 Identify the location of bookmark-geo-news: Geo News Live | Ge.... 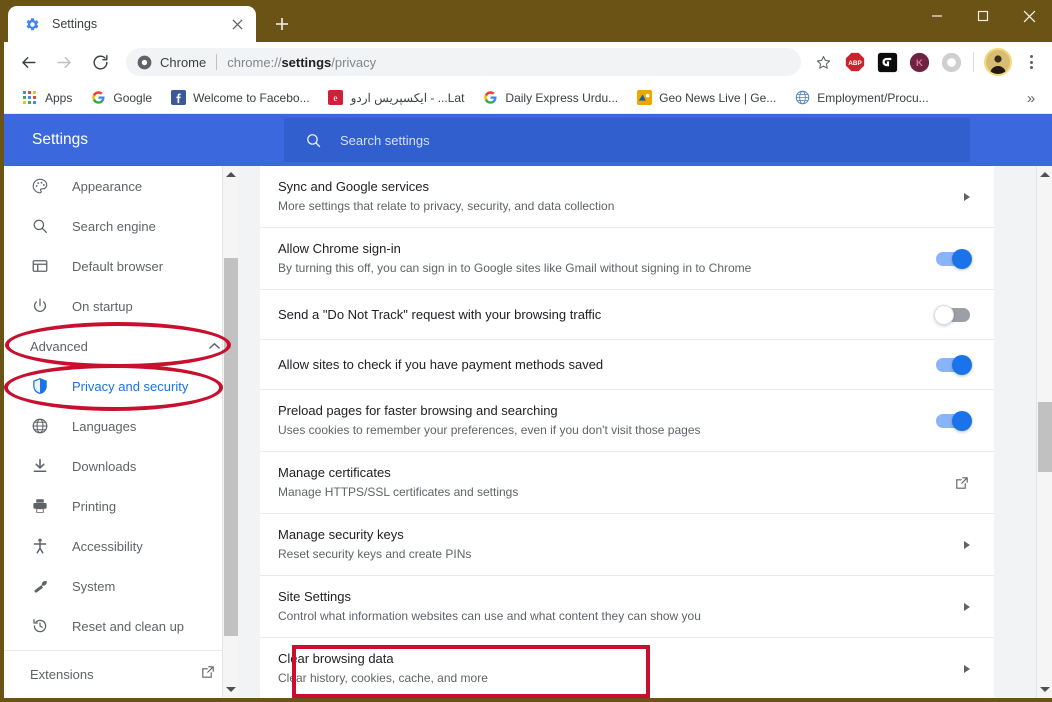
(706, 98).